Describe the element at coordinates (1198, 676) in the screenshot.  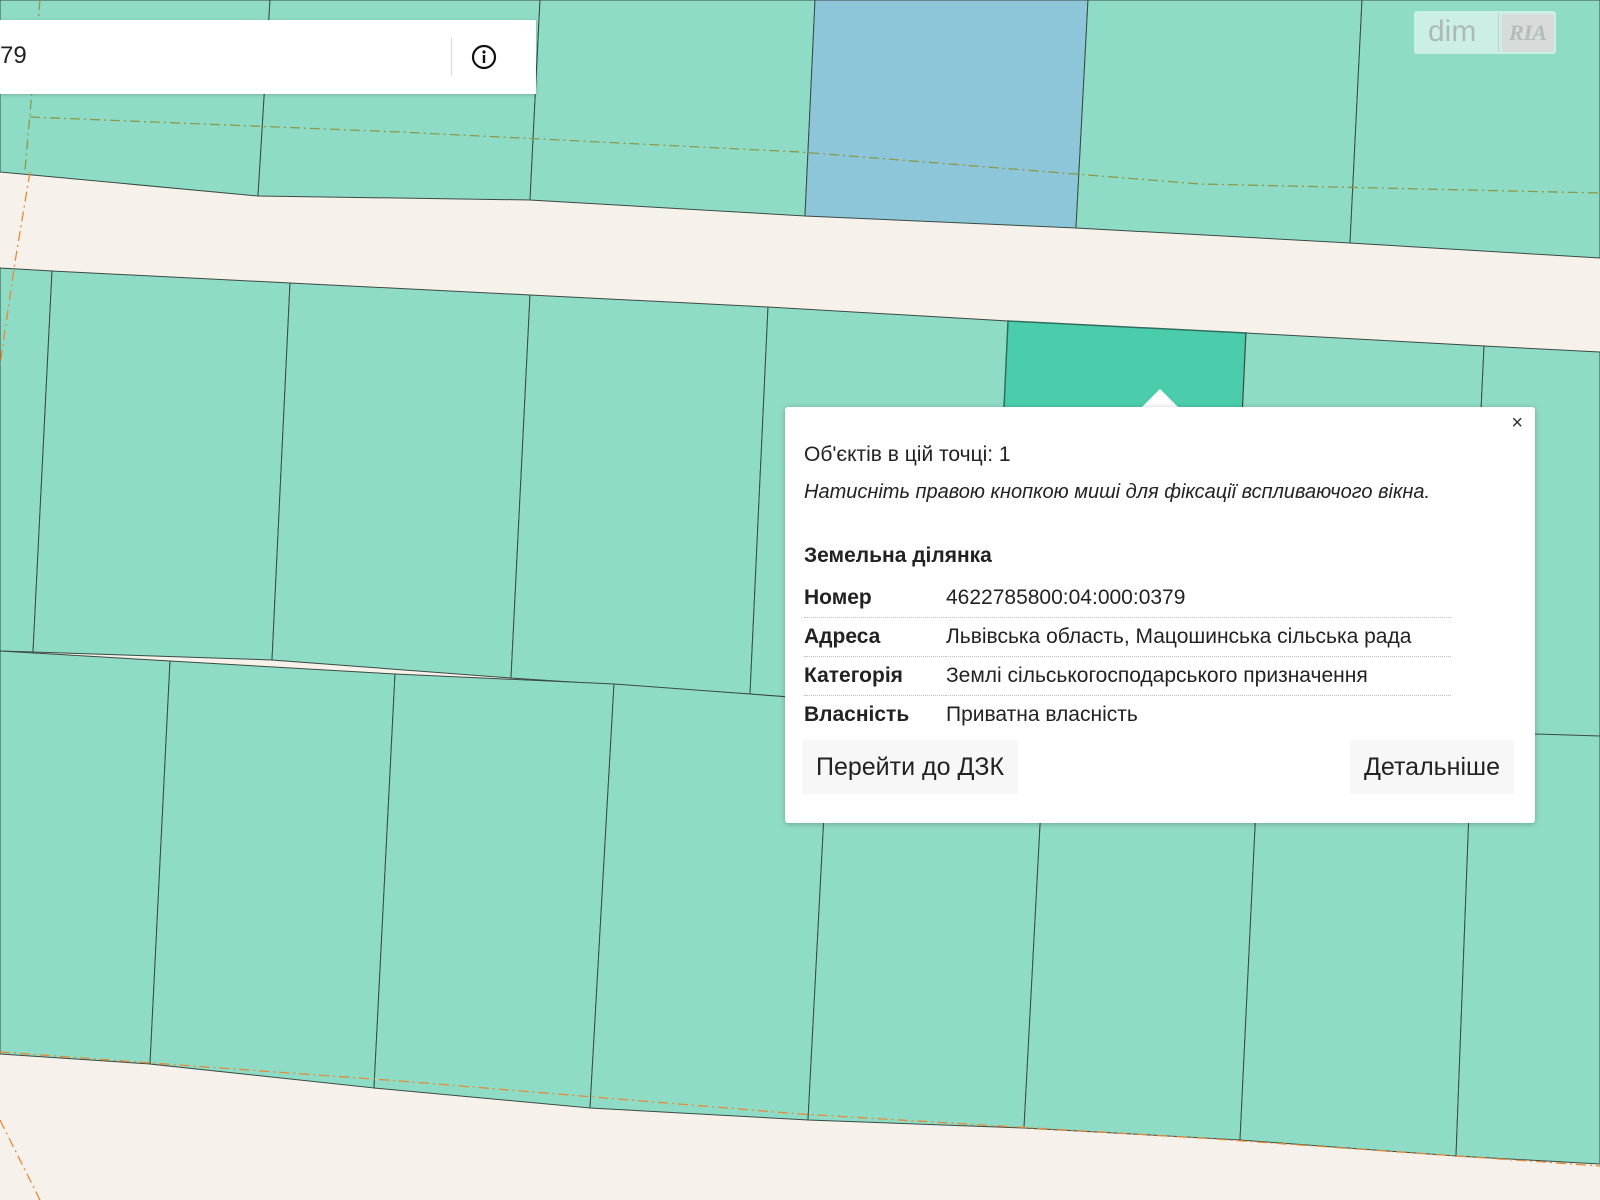
I see `attribute-value: Землі сільськогосподарського призначення` at that location.